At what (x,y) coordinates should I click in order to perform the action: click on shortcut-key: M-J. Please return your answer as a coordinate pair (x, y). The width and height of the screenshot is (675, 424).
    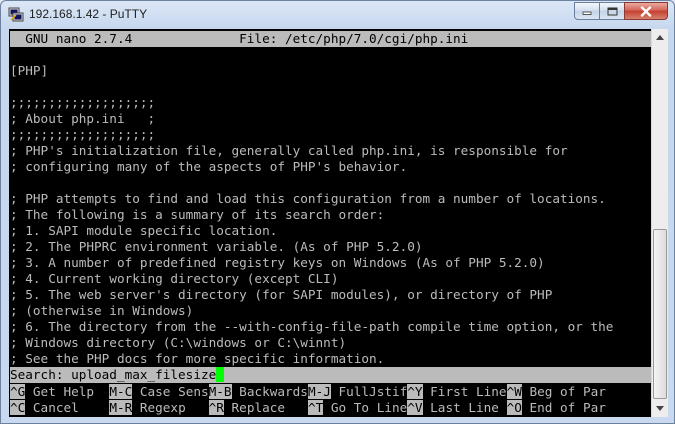
    Looking at the image, I should click on (319, 391).